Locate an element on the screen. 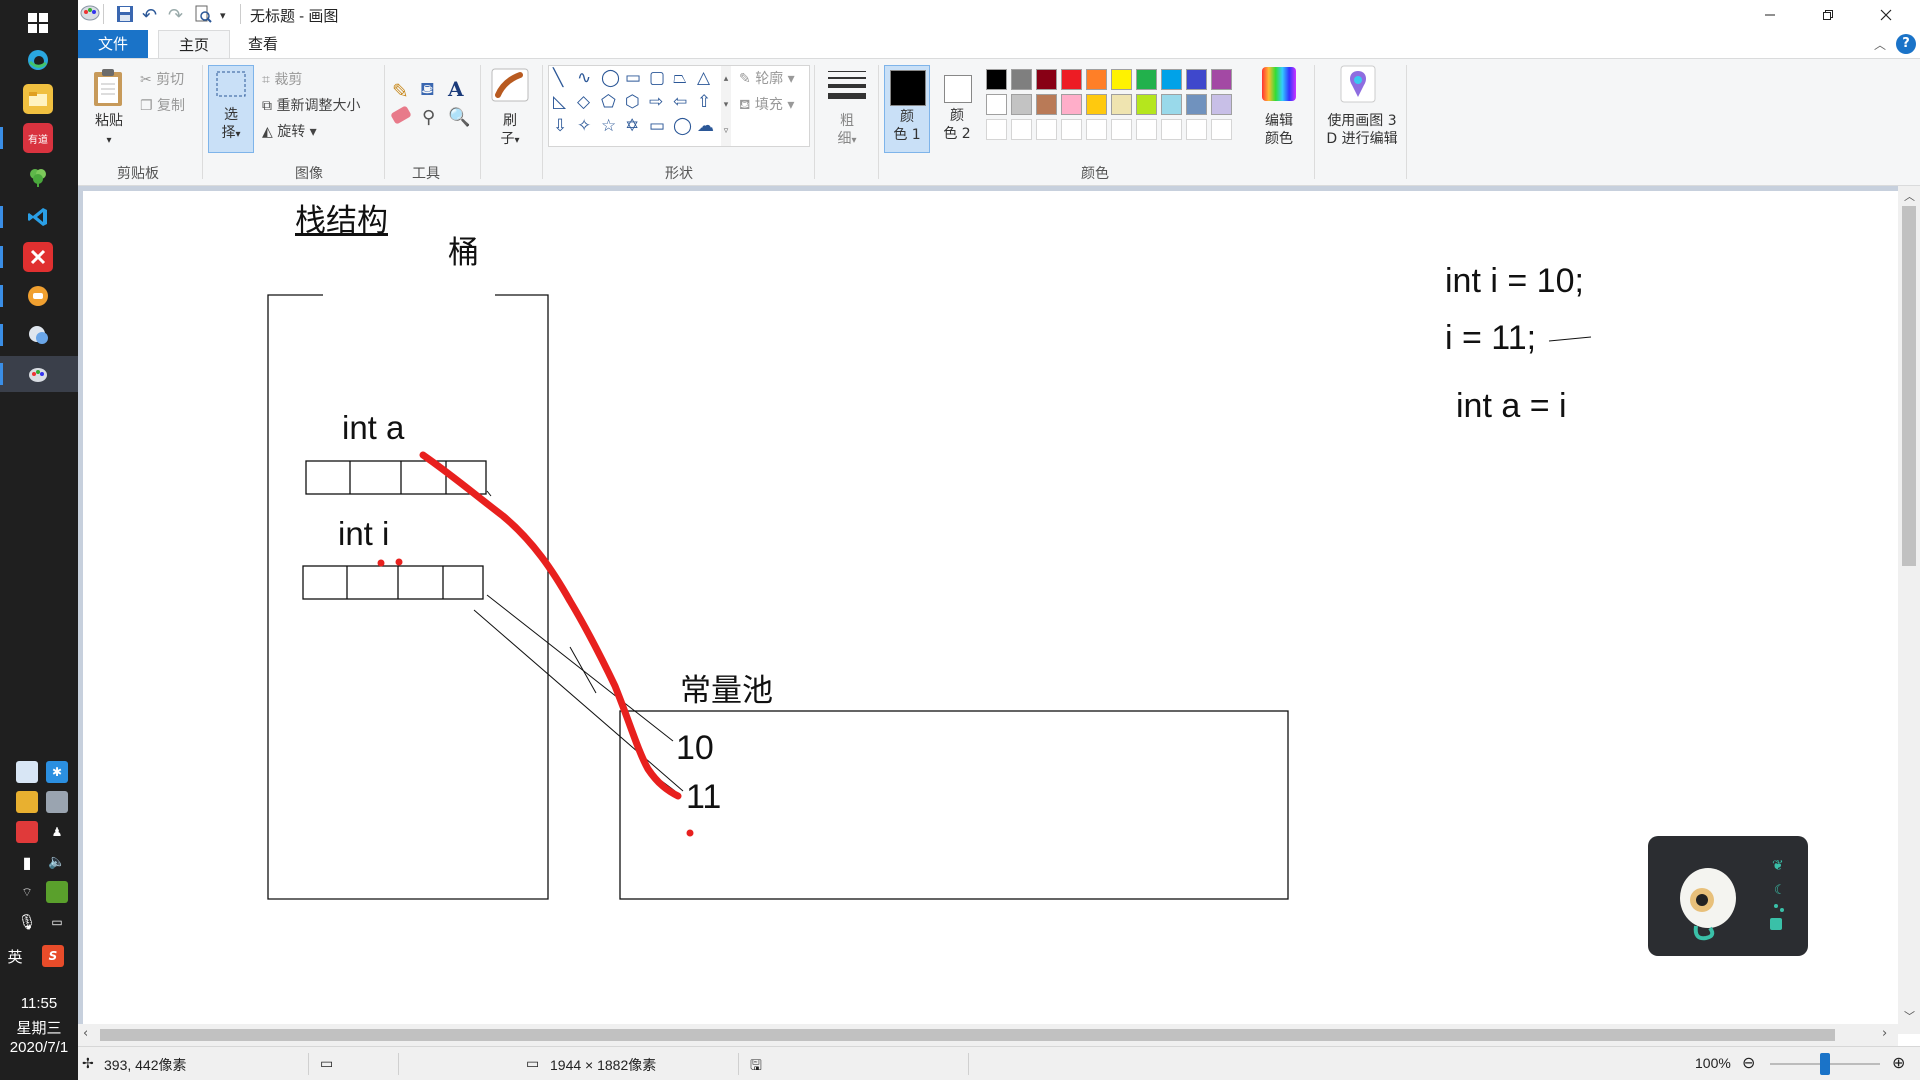 The width and height of the screenshot is (1920, 1080). color1-button: 颜色 1 is located at coordinates (907, 109).